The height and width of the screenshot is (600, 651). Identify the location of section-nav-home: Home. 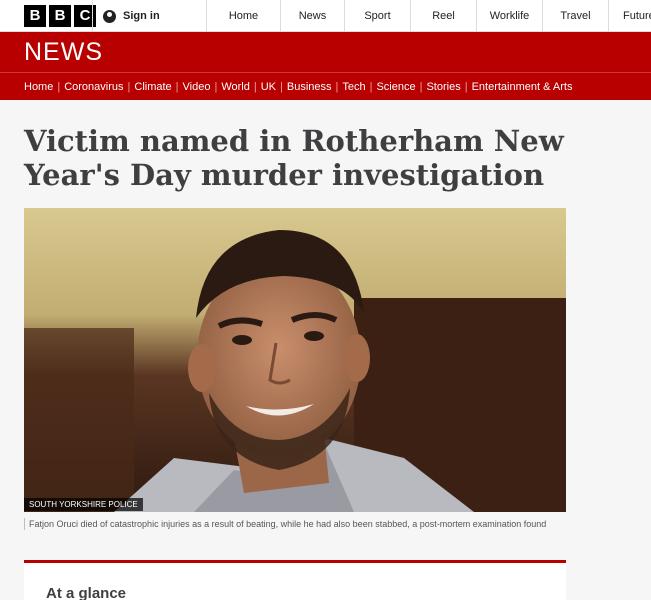
(38, 87).